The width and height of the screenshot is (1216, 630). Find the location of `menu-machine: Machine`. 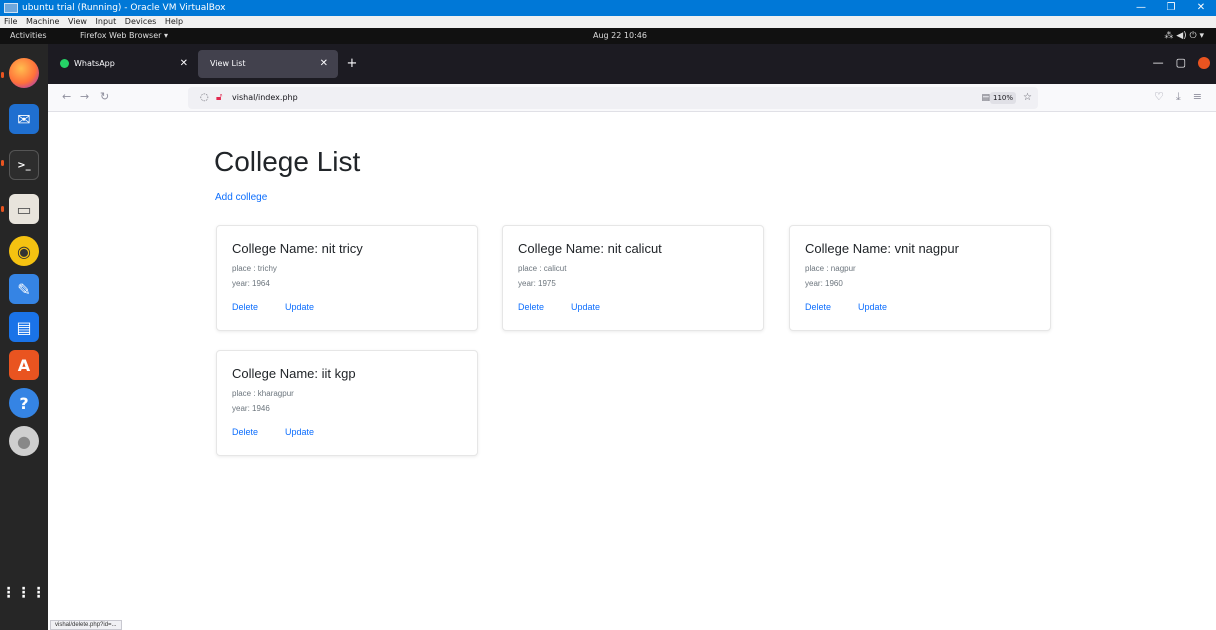

menu-machine: Machine is located at coordinates (43, 21).